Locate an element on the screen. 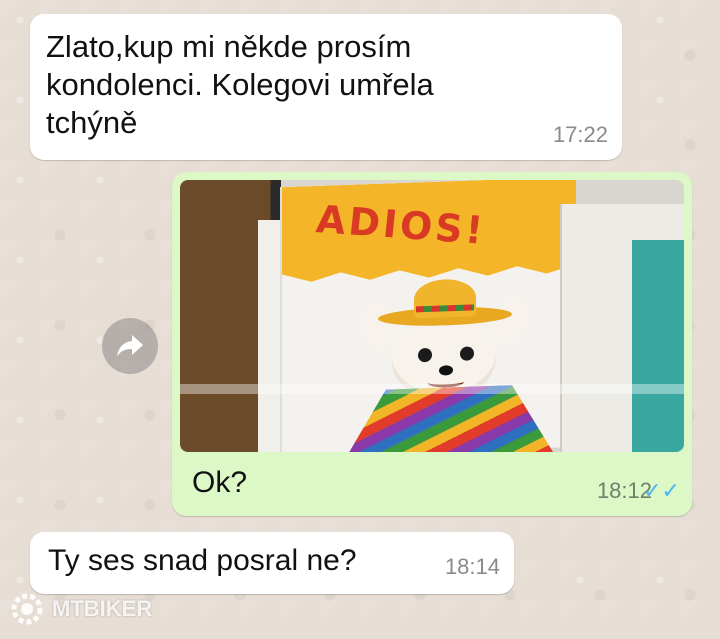  message-time: 18:14 is located at coordinates (472, 566).